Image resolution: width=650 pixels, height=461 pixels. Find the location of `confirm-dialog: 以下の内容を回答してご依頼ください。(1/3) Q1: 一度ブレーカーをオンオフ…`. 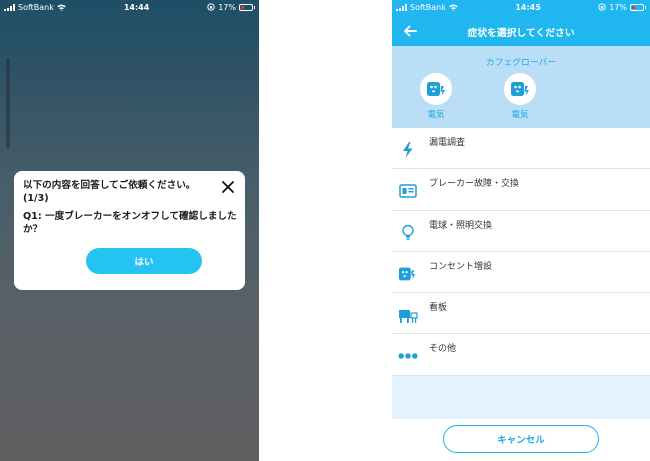

confirm-dialog: 以下の内容を回答してご依頼ください。(1/3) Q1: 一度ブレーカーをオンオフ… is located at coordinates (129, 230).